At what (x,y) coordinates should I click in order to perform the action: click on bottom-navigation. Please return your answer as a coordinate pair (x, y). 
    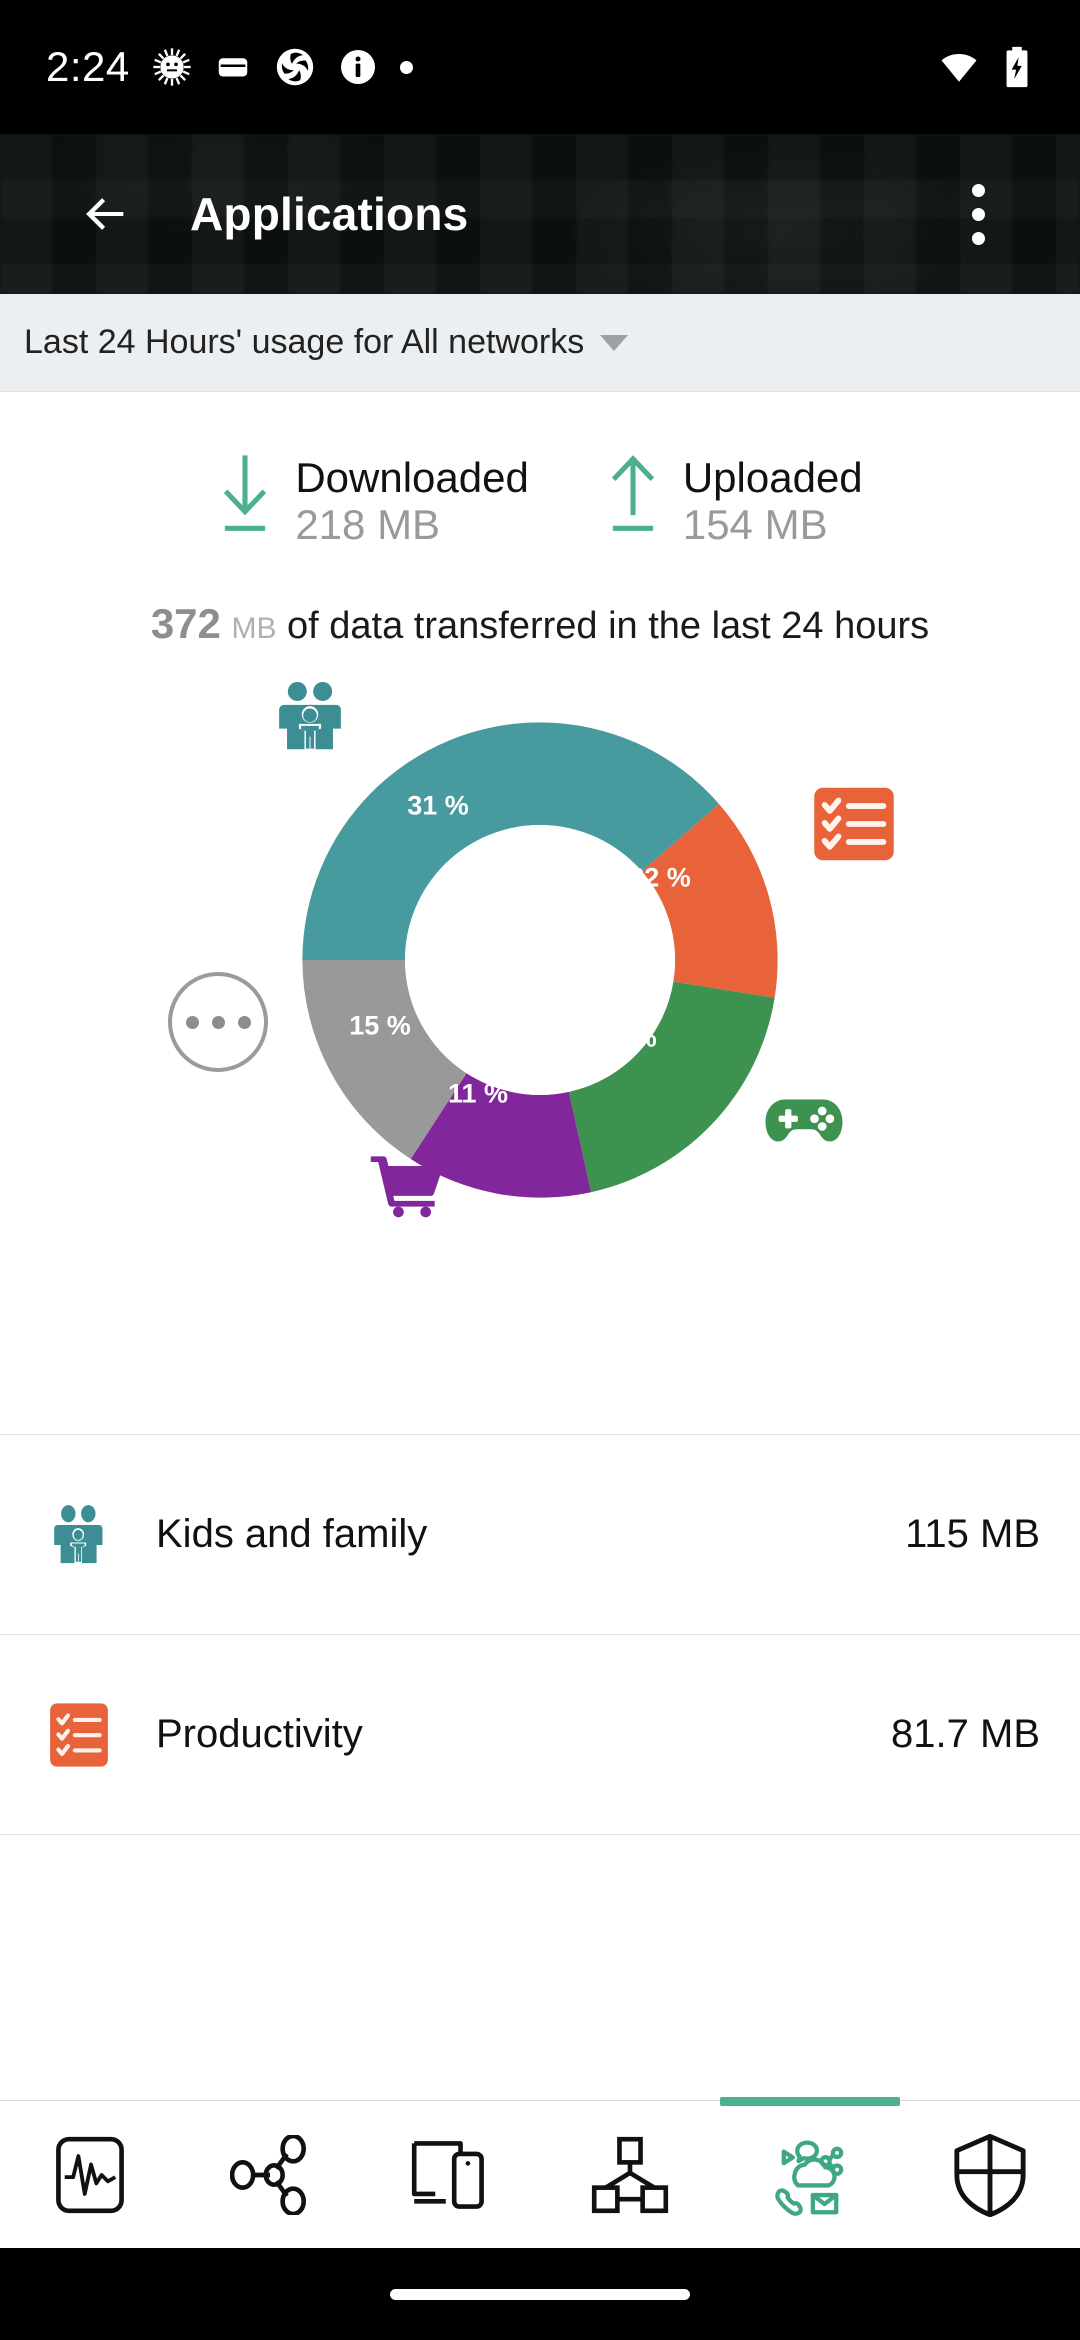
    Looking at the image, I should click on (540, 2172).